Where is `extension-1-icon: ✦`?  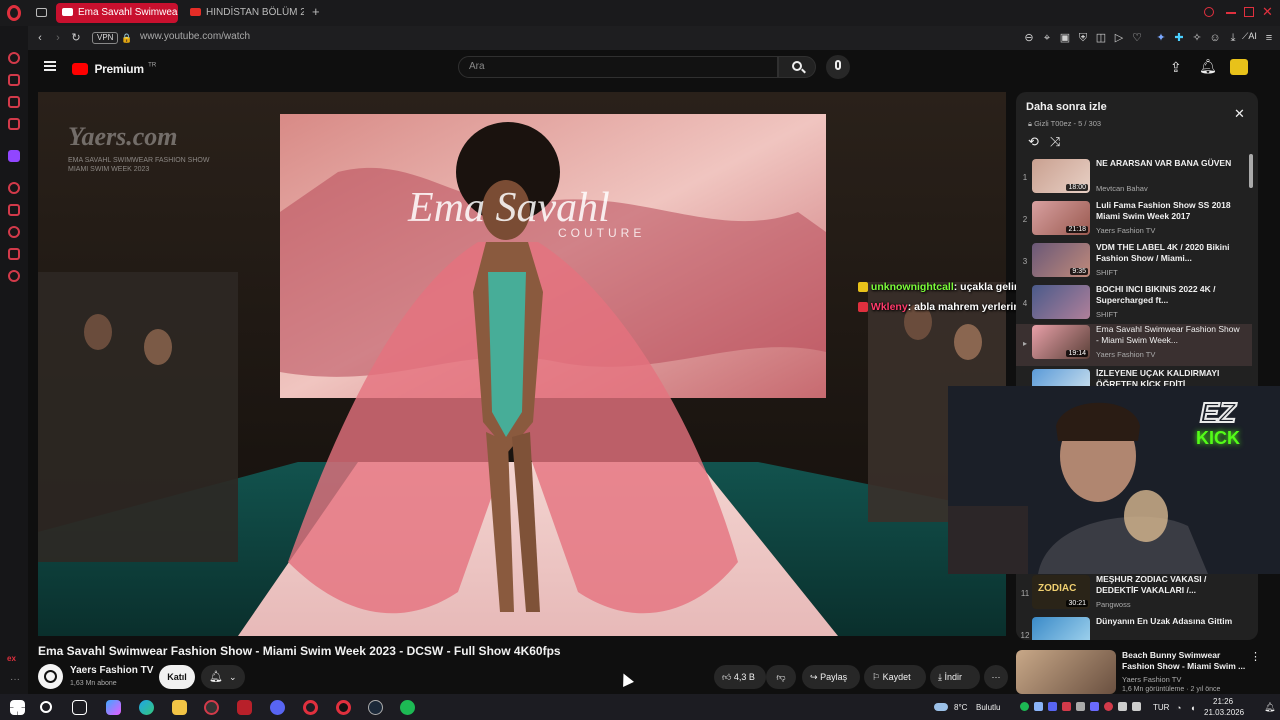
extension-1-icon: ✦ is located at coordinates (1161, 38).